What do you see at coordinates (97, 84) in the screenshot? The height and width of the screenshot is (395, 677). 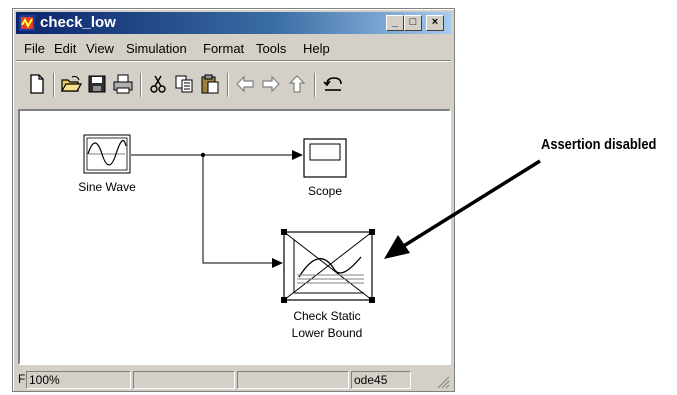 I see `save-icon` at bounding box center [97, 84].